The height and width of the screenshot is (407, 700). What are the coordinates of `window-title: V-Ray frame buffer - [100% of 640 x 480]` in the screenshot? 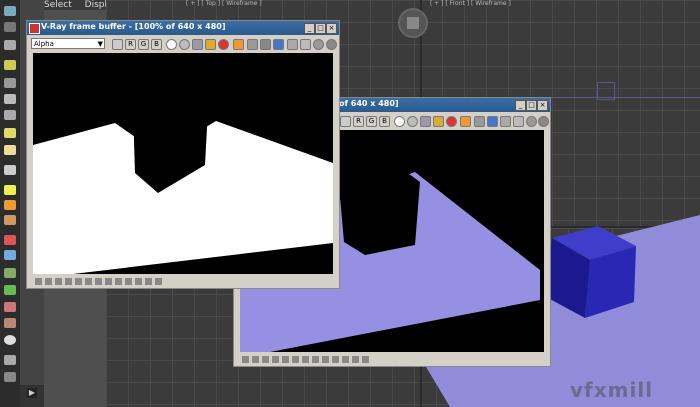 It's located at (133, 26).